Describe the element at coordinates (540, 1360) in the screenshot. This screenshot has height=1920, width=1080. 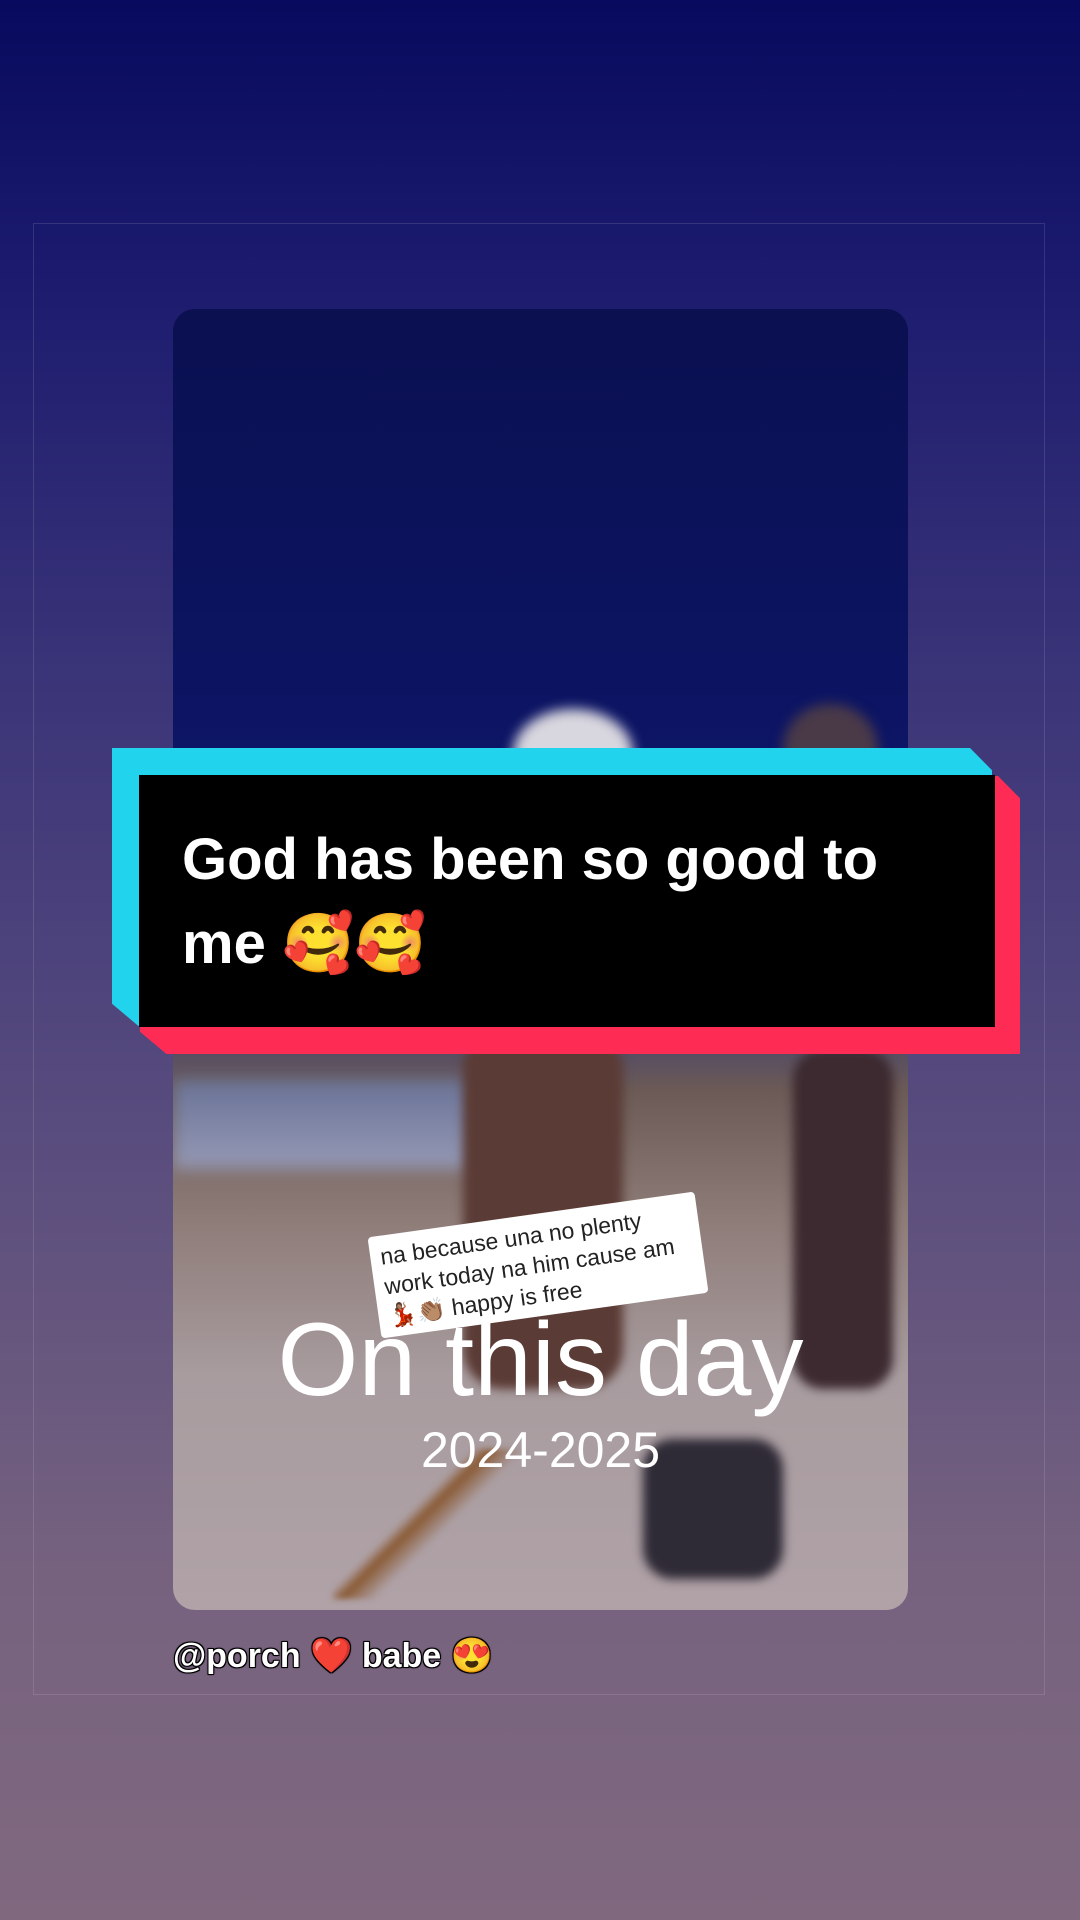
I see `memory-title: On this day` at that location.